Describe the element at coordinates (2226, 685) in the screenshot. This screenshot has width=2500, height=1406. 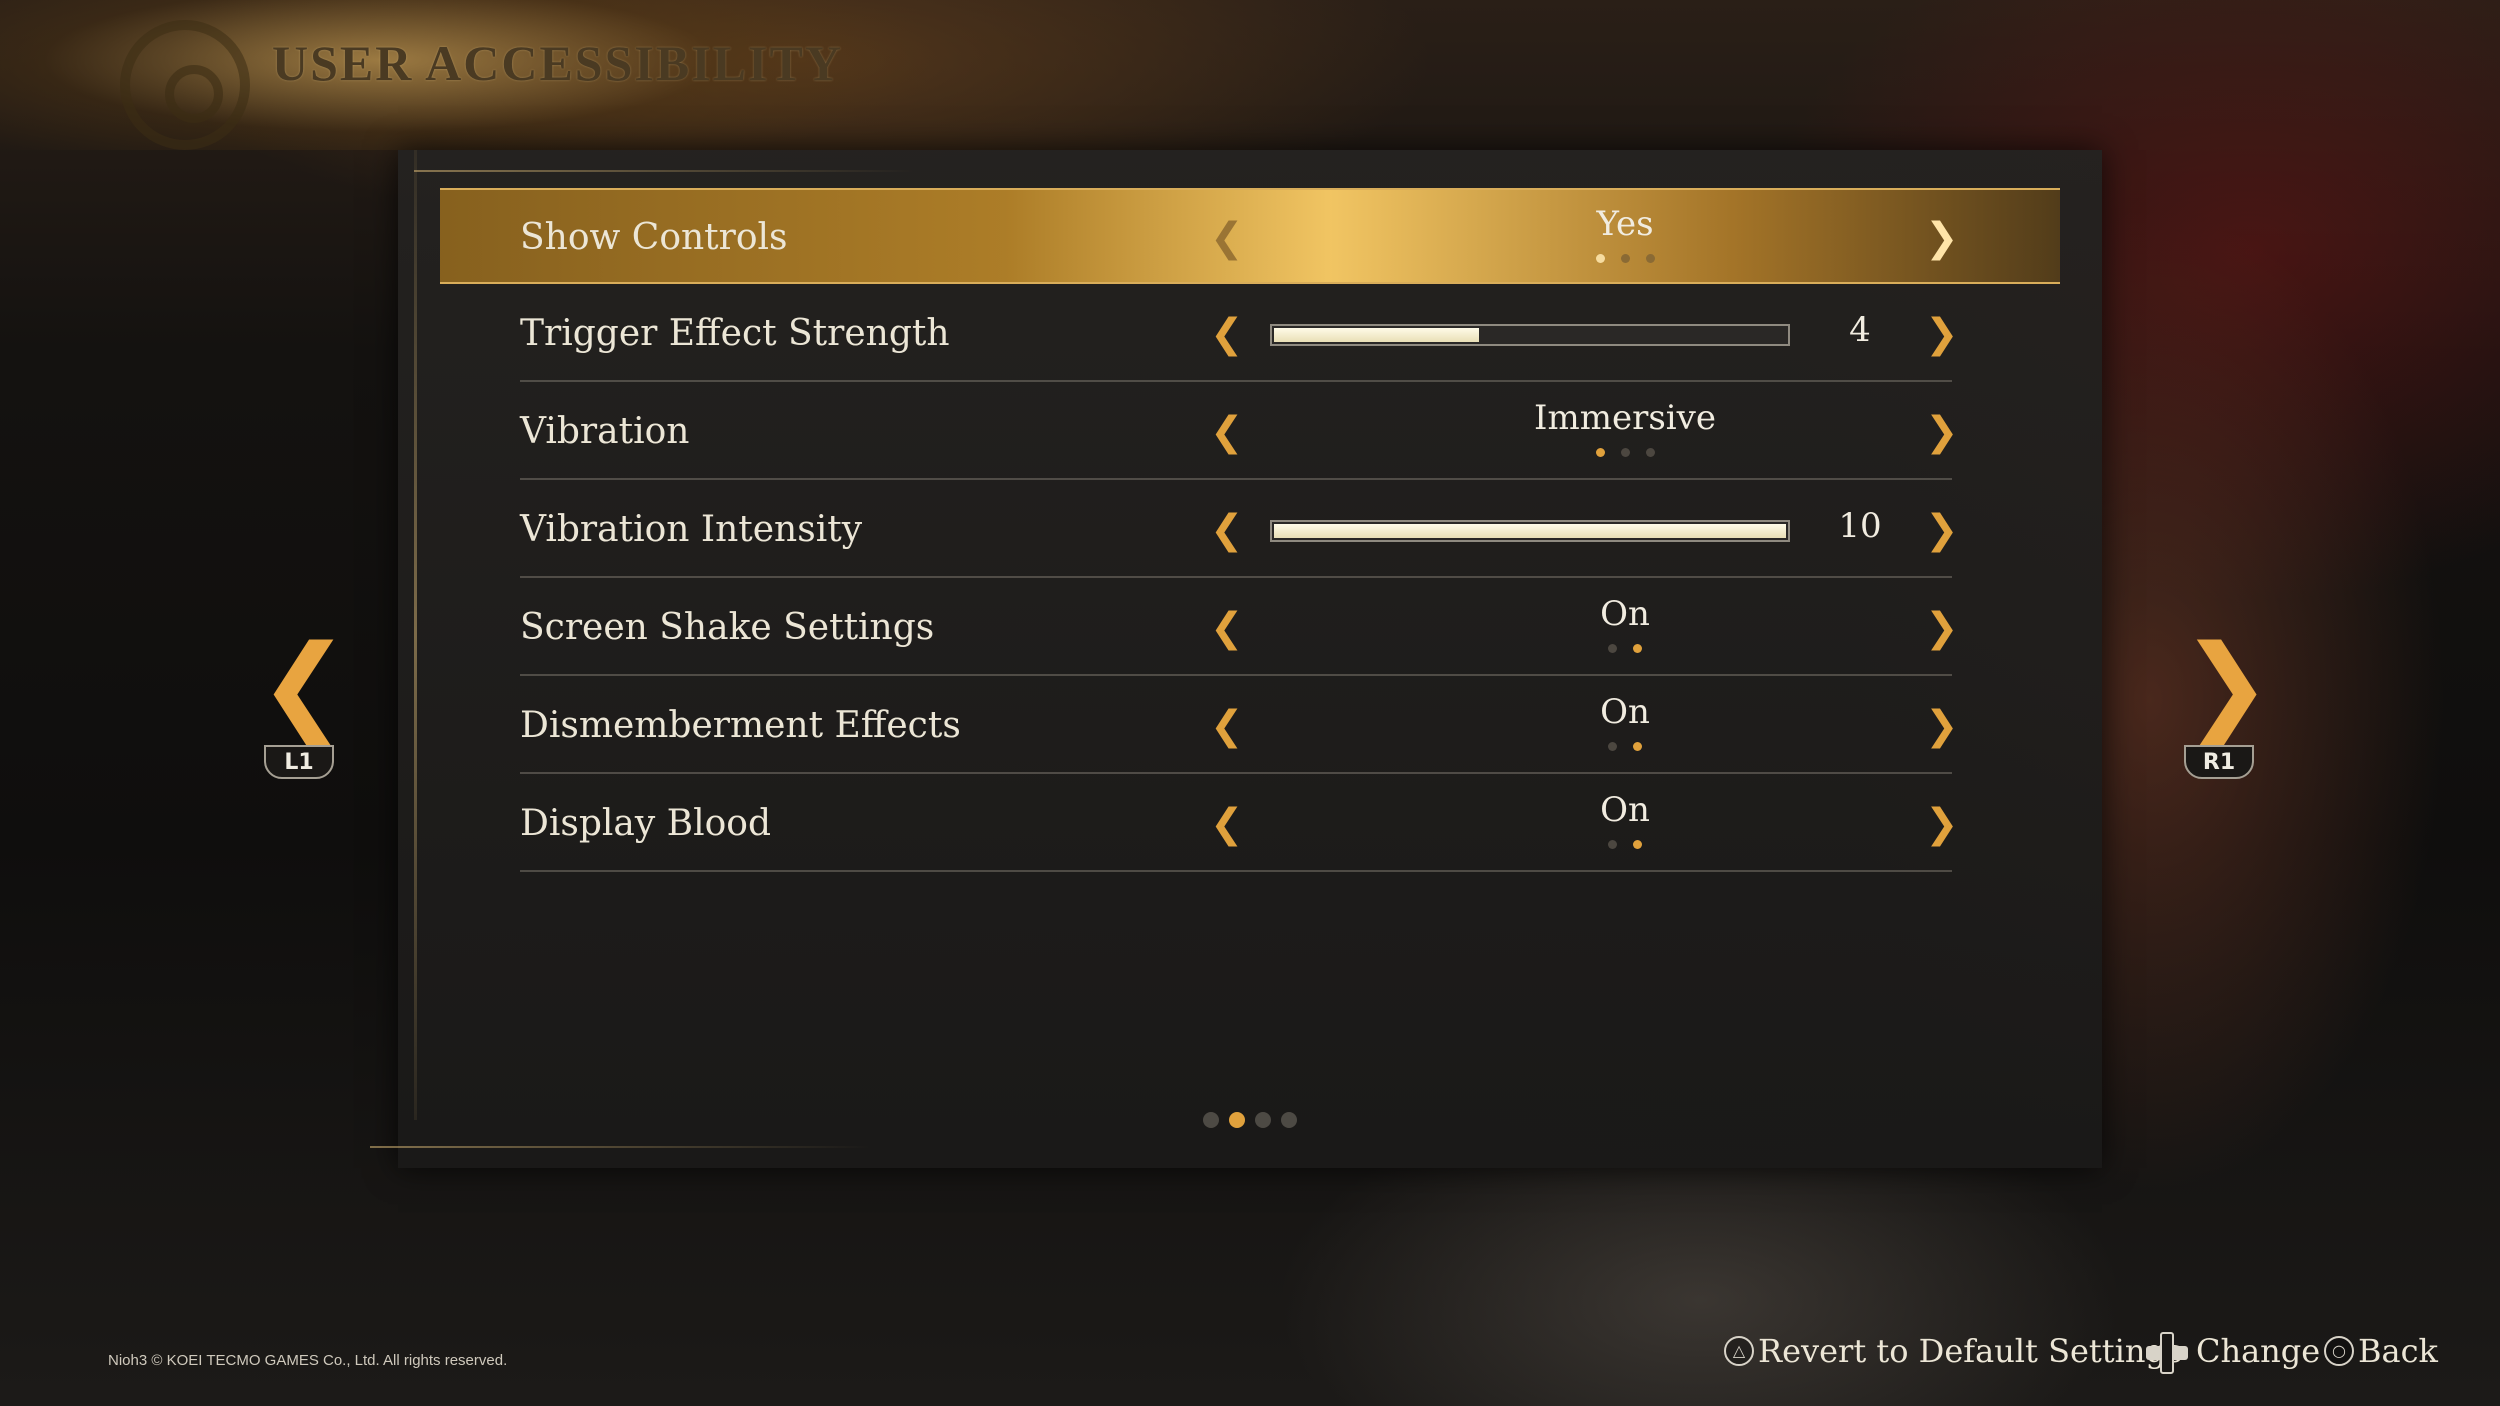
I see `next-page-arrow-icon: ❯` at that location.